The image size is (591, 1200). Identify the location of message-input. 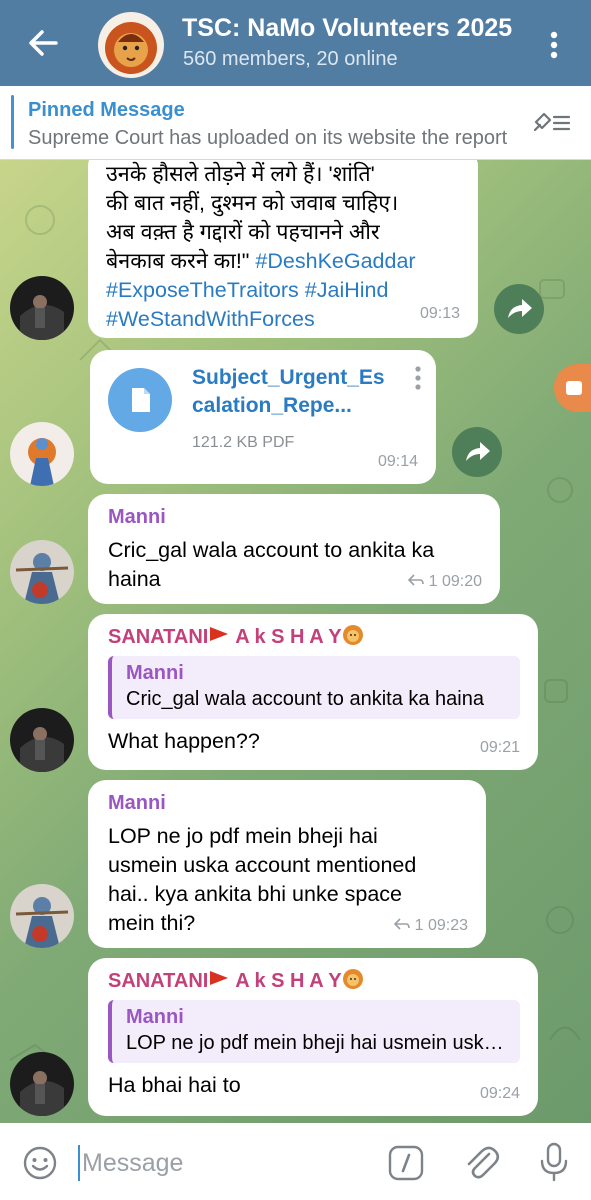
(223, 1163).